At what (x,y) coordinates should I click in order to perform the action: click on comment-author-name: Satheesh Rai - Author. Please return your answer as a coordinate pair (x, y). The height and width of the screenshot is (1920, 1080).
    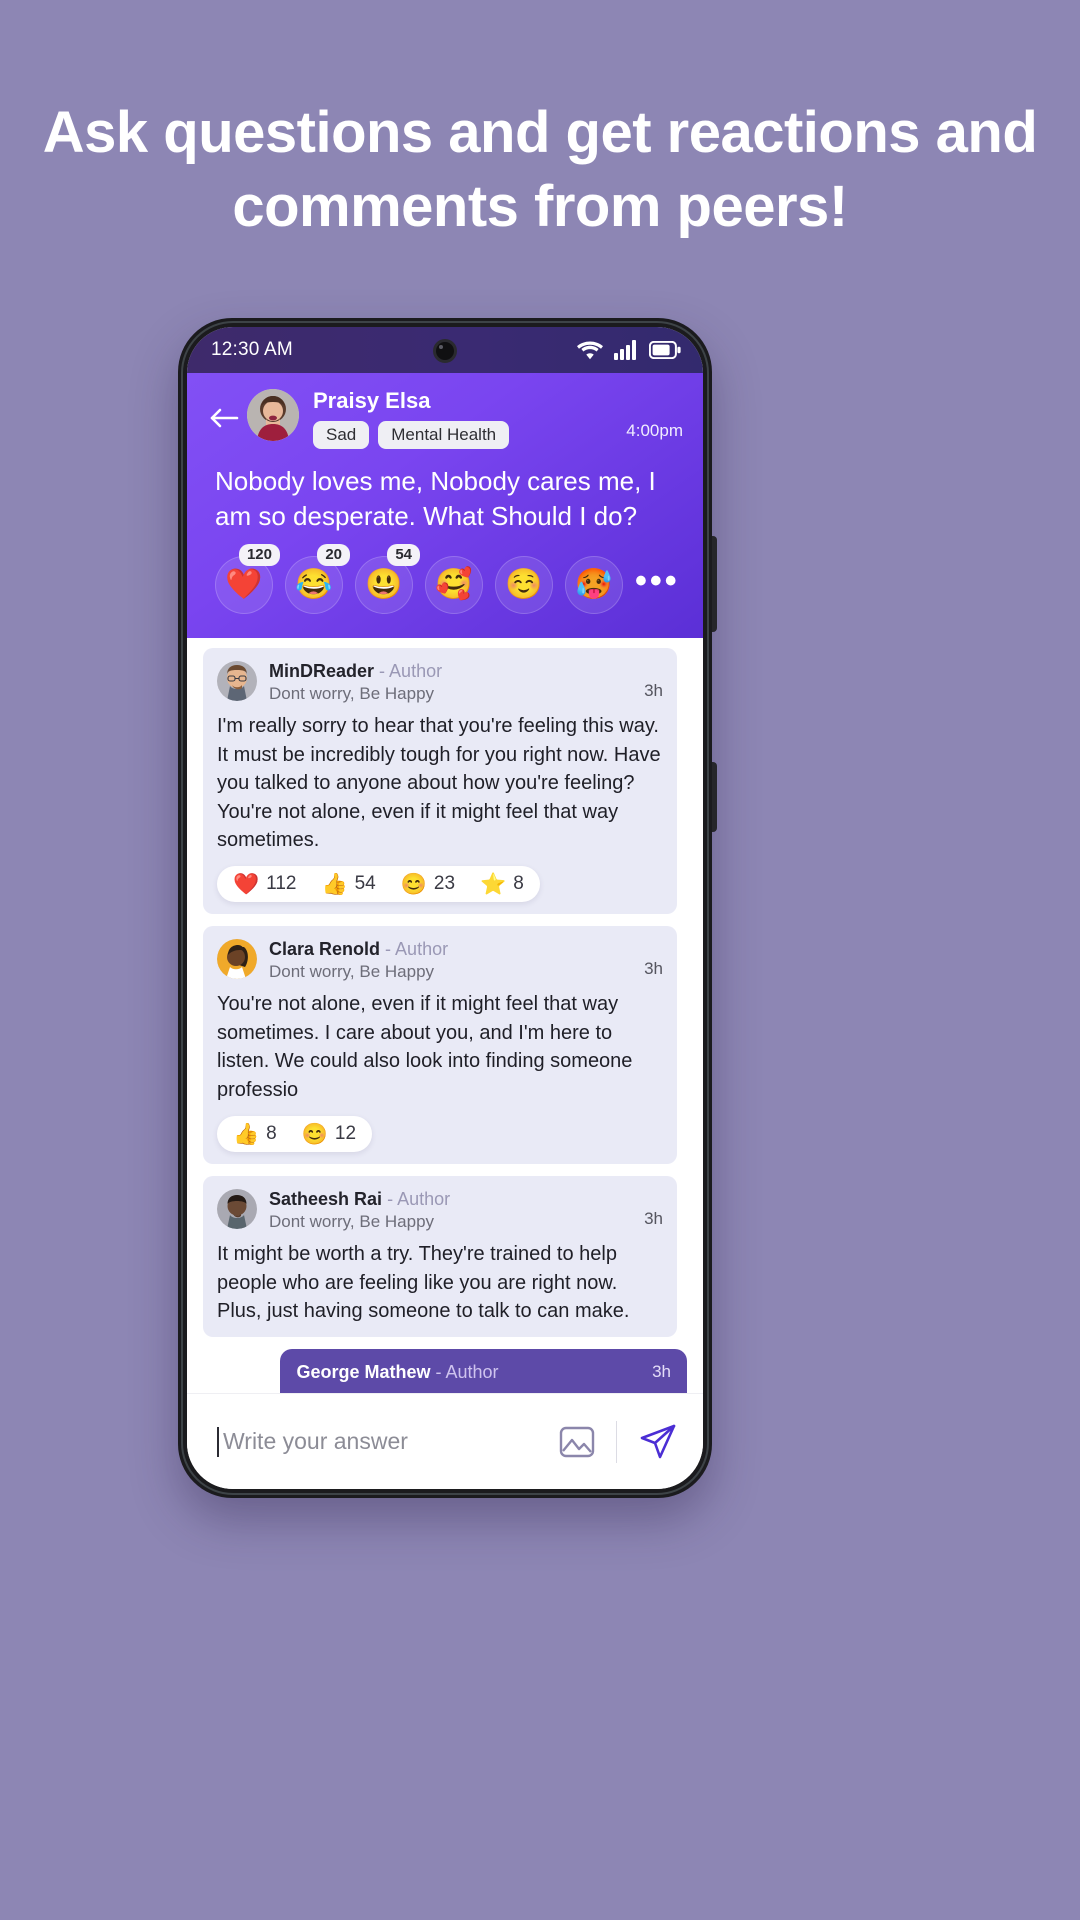
    Looking at the image, I should click on (360, 1199).